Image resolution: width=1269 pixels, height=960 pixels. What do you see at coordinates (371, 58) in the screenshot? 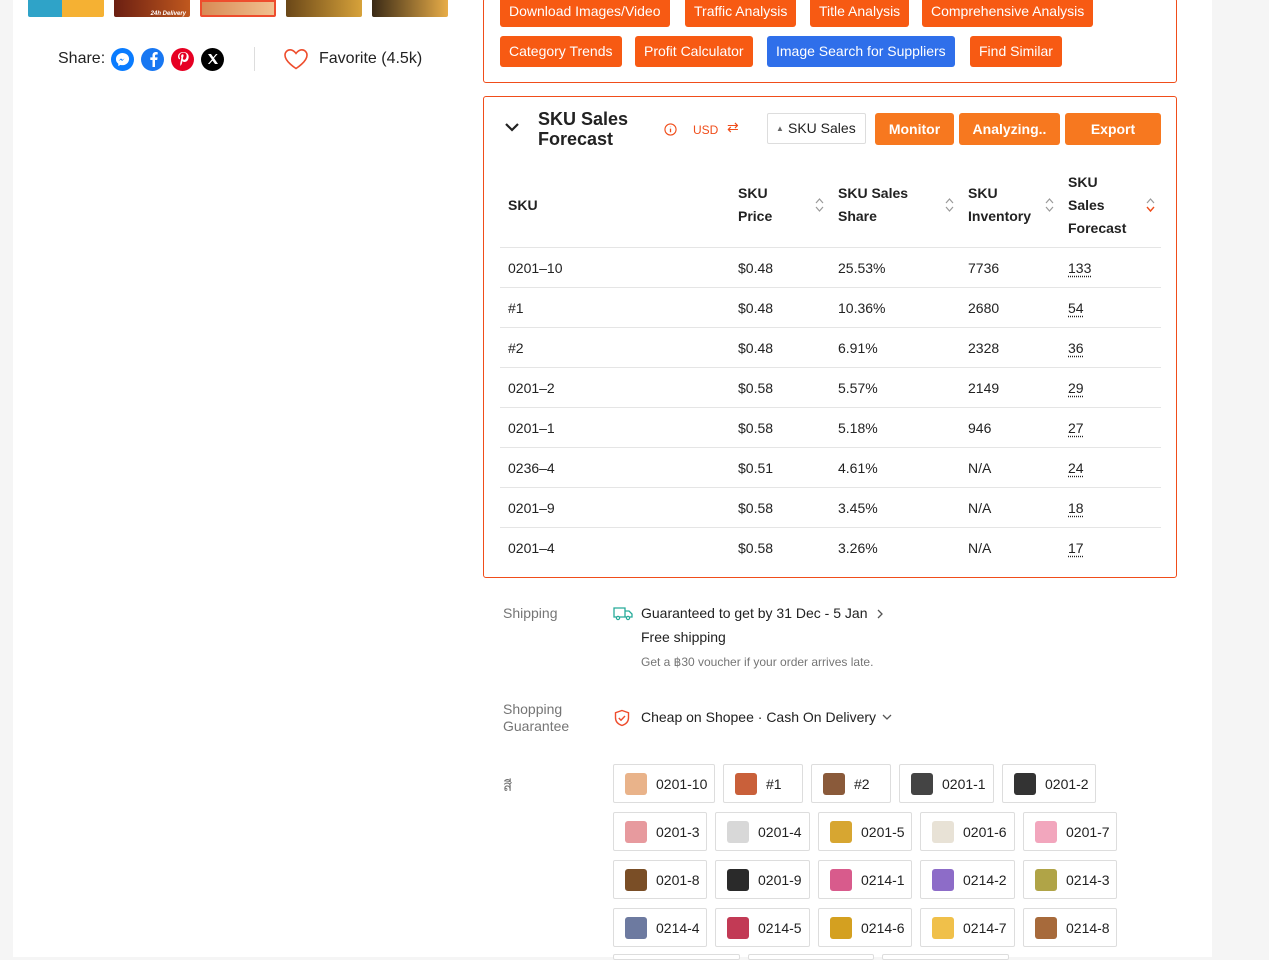
I see `favorite-label: Favorite (4.5k)` at bounding box center [371, 58].